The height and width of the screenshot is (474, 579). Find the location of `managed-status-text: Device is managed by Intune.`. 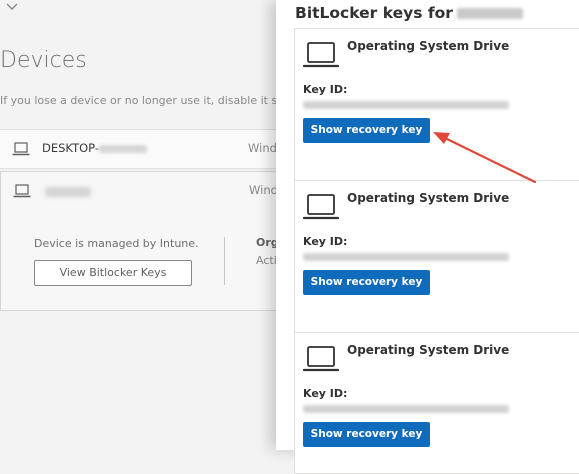

managed-status-text: Device is managed by Intune. is located at coordinates (116, 243).